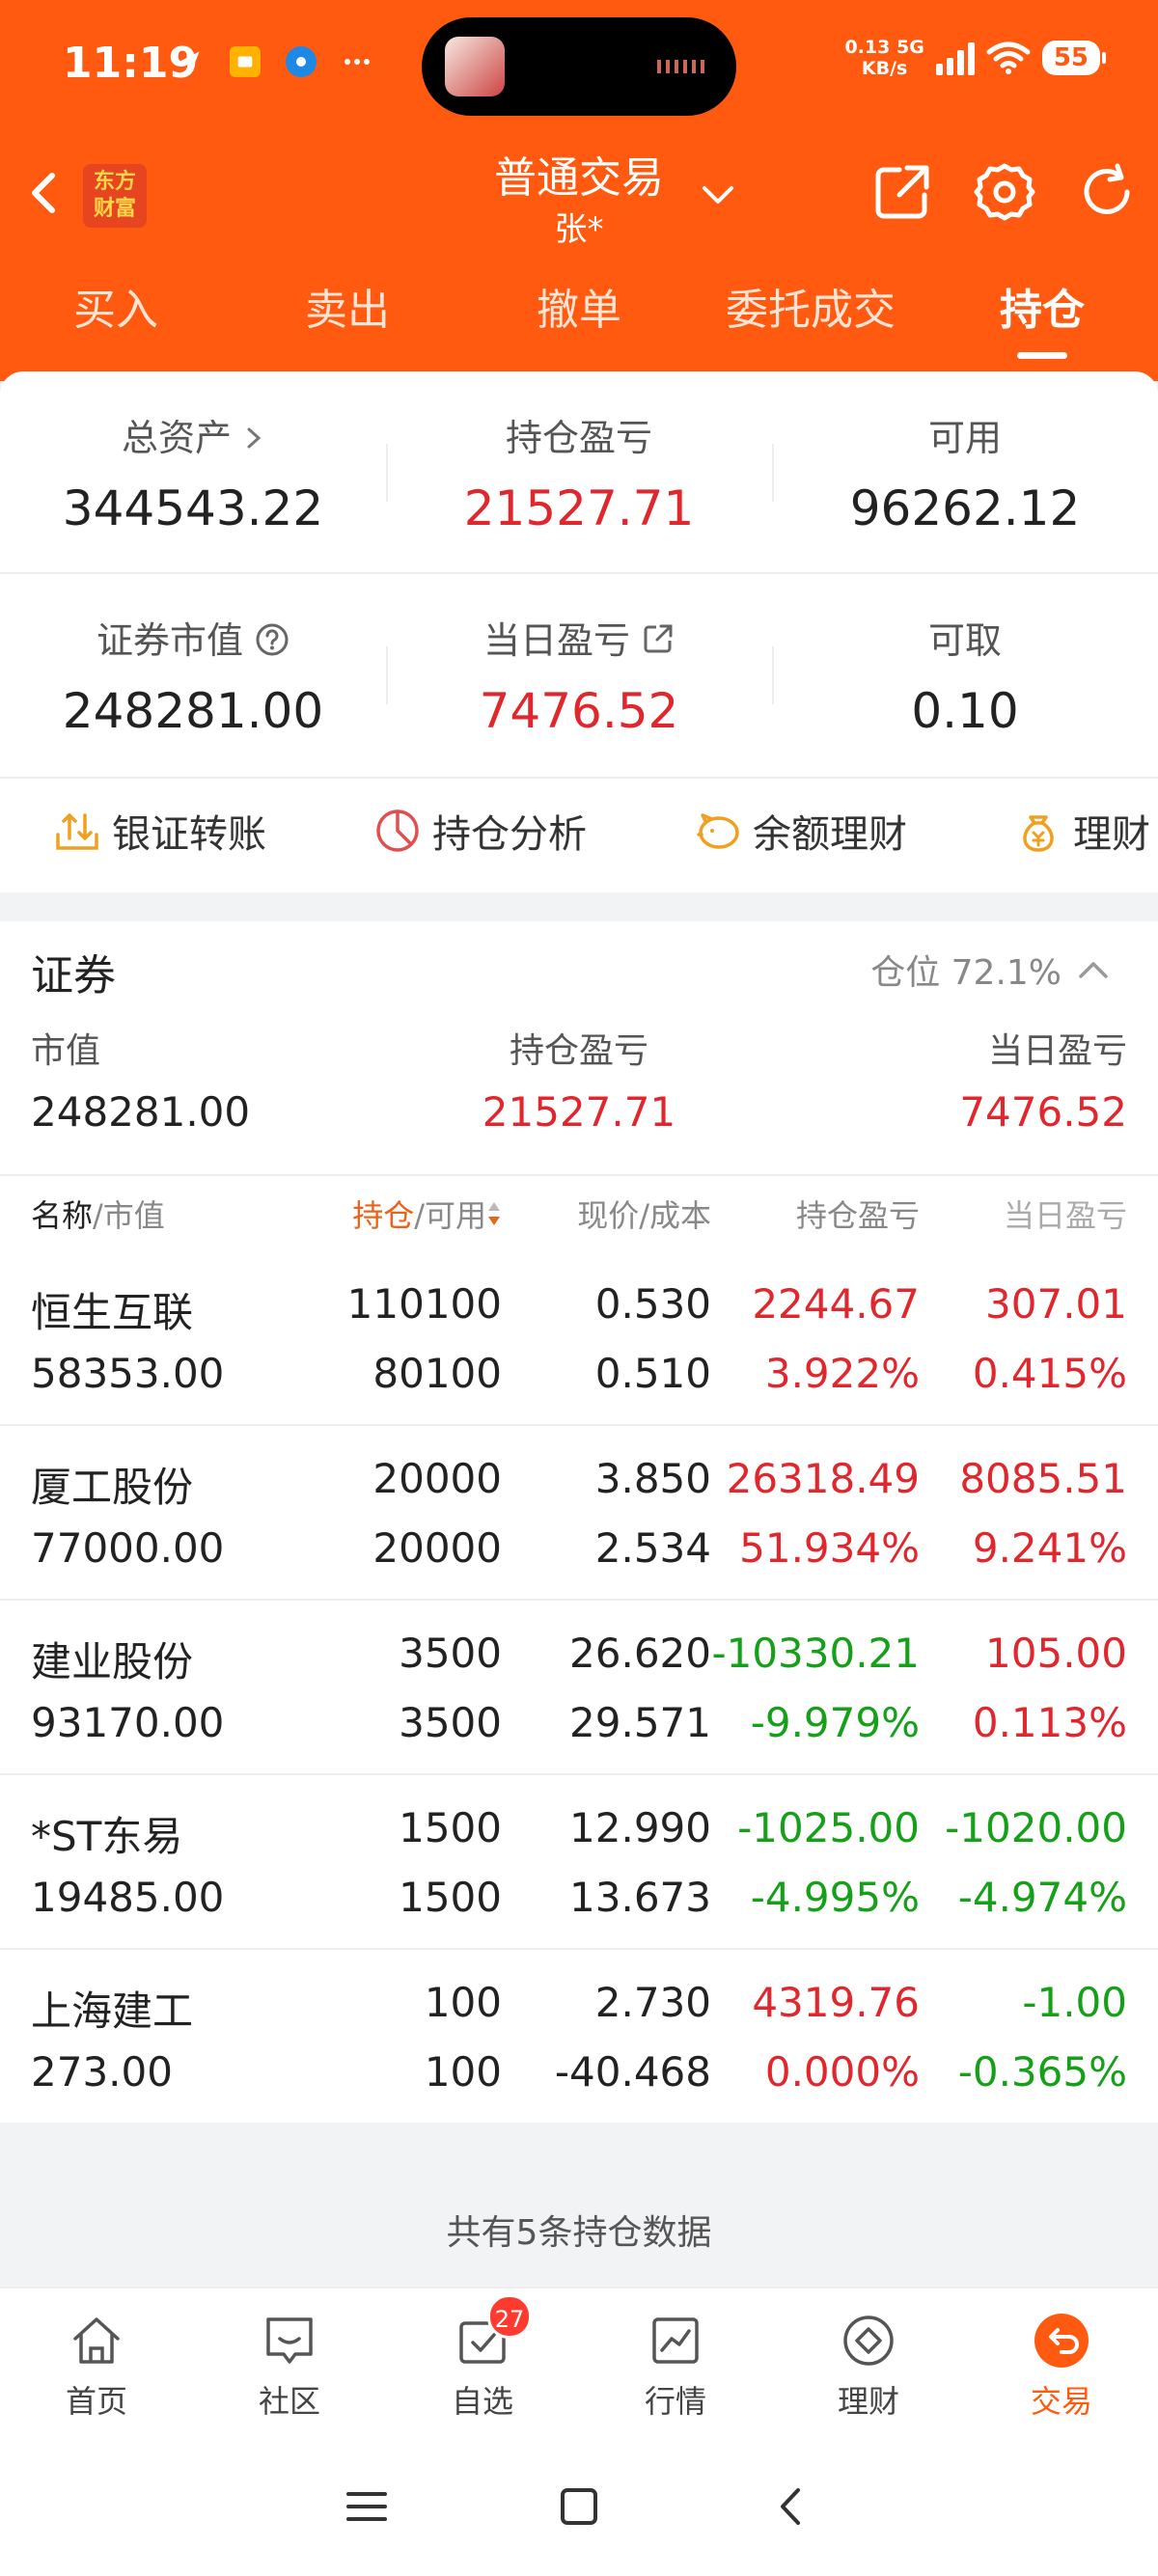  Describe the element at coordinates (965, 676) in the screenshot. I see `withdrawable: 可取 0.10` at that location.